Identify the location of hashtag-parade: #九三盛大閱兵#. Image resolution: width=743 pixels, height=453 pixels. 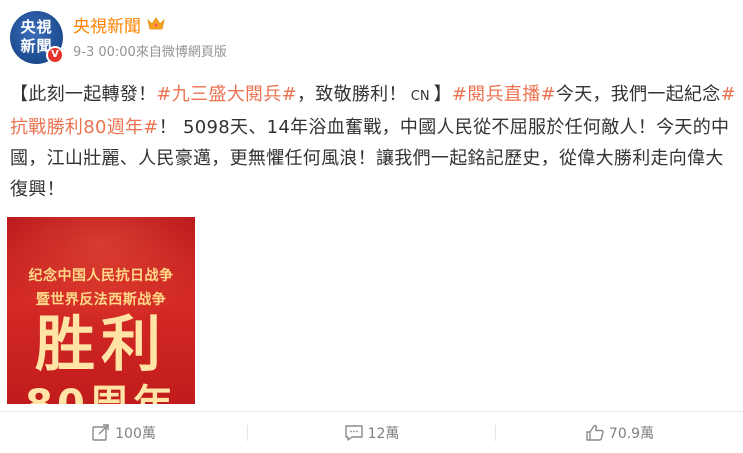
(226, 94).